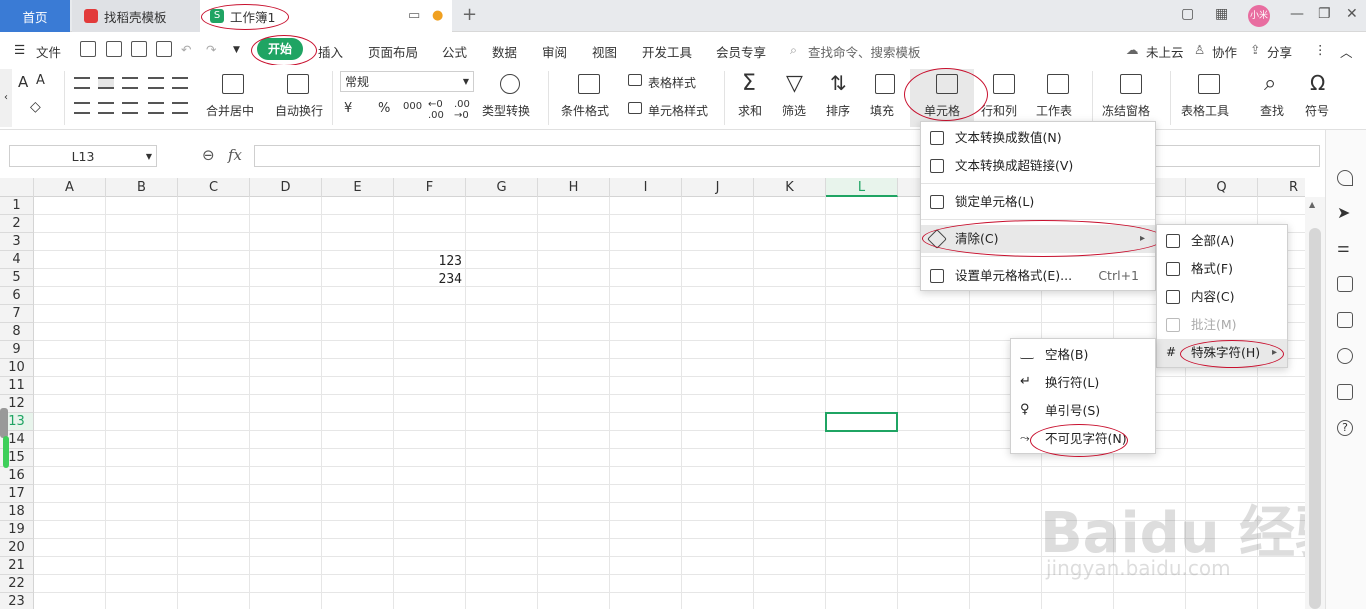 This screenshot has height=609, width=1366. I want to click on row-header-4: 4, so click(17, 260).